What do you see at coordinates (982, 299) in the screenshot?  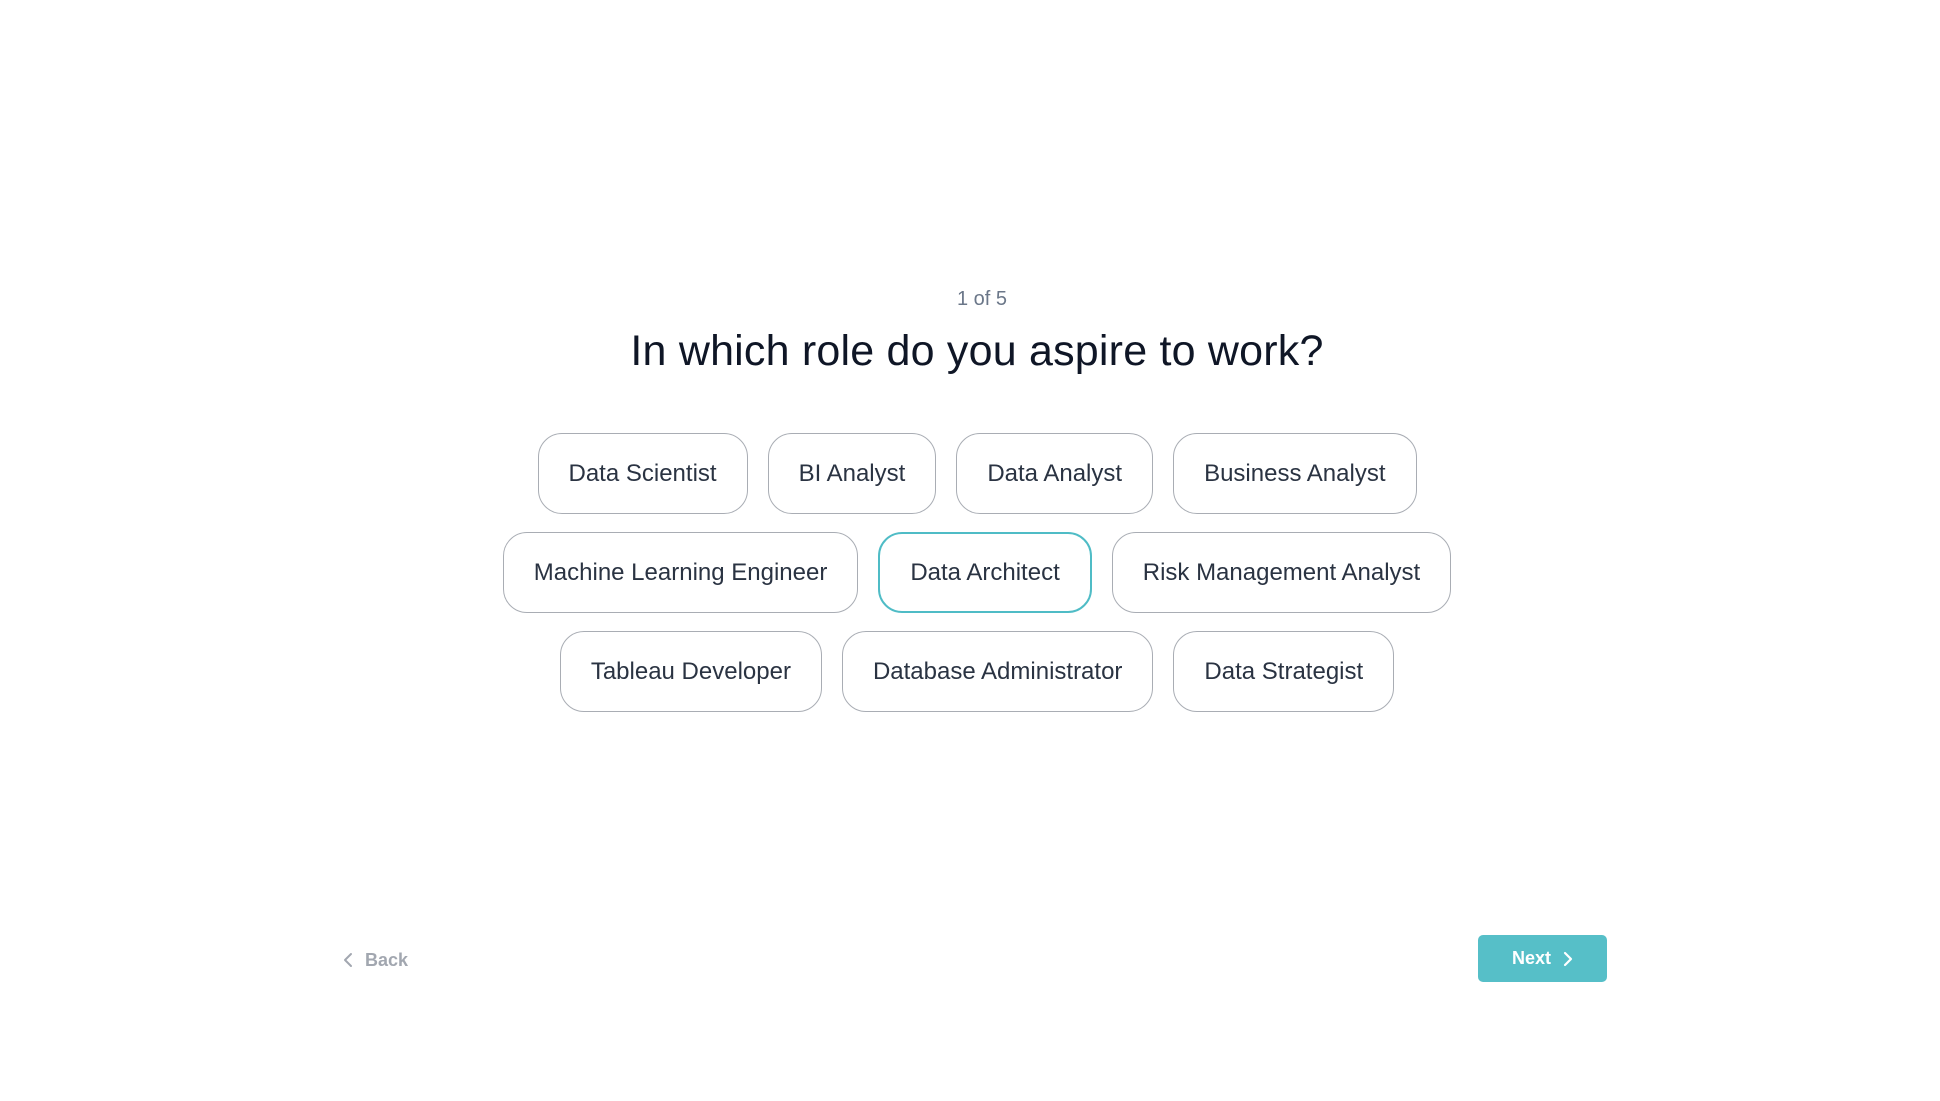 I see `step-counter: 1 of 5` at bounding box center [982, 299].